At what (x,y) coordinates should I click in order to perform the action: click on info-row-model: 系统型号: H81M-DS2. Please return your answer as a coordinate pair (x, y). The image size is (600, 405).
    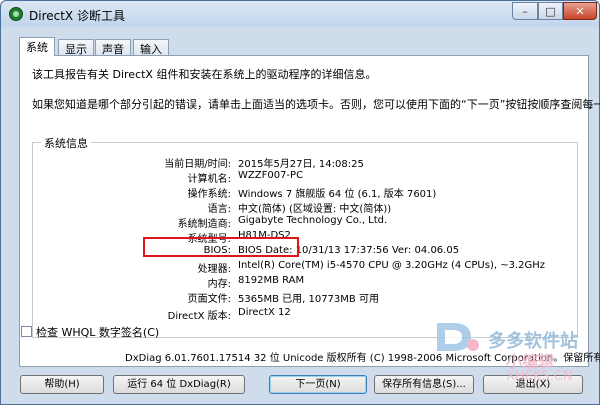
    Looking at the image, I should click on (306, 237).